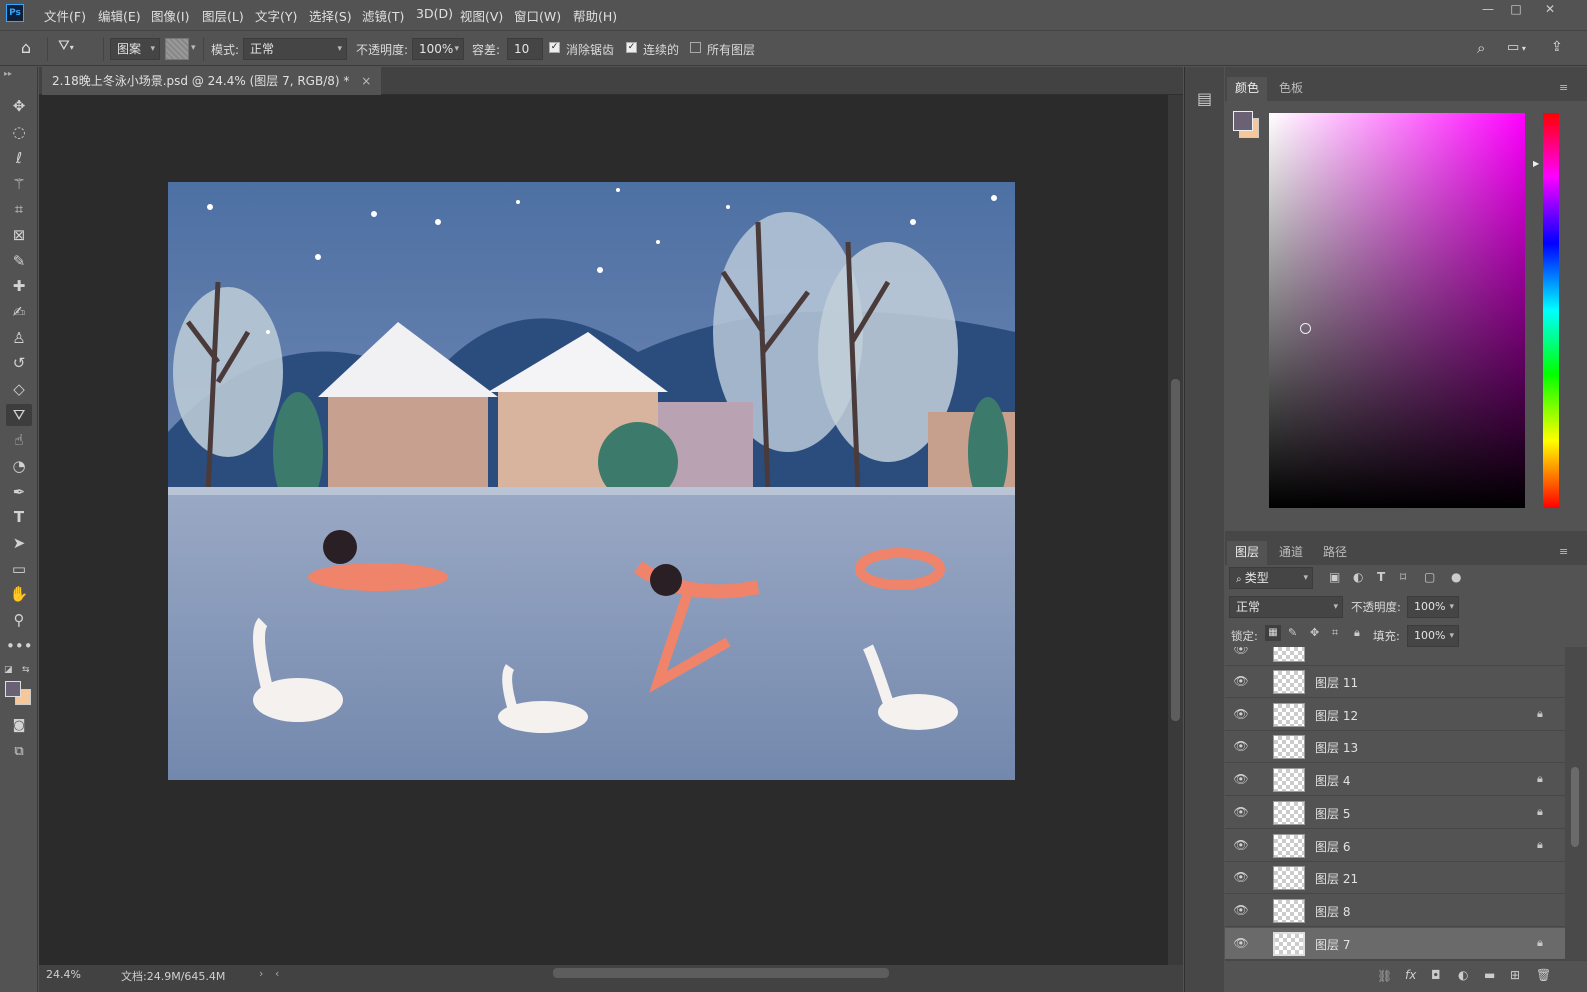 This screenshot has height=992, width=1587. Describe the element at coordinates (19, 466) in the screenshot. I see `dodge-icon: ◔` at that location.